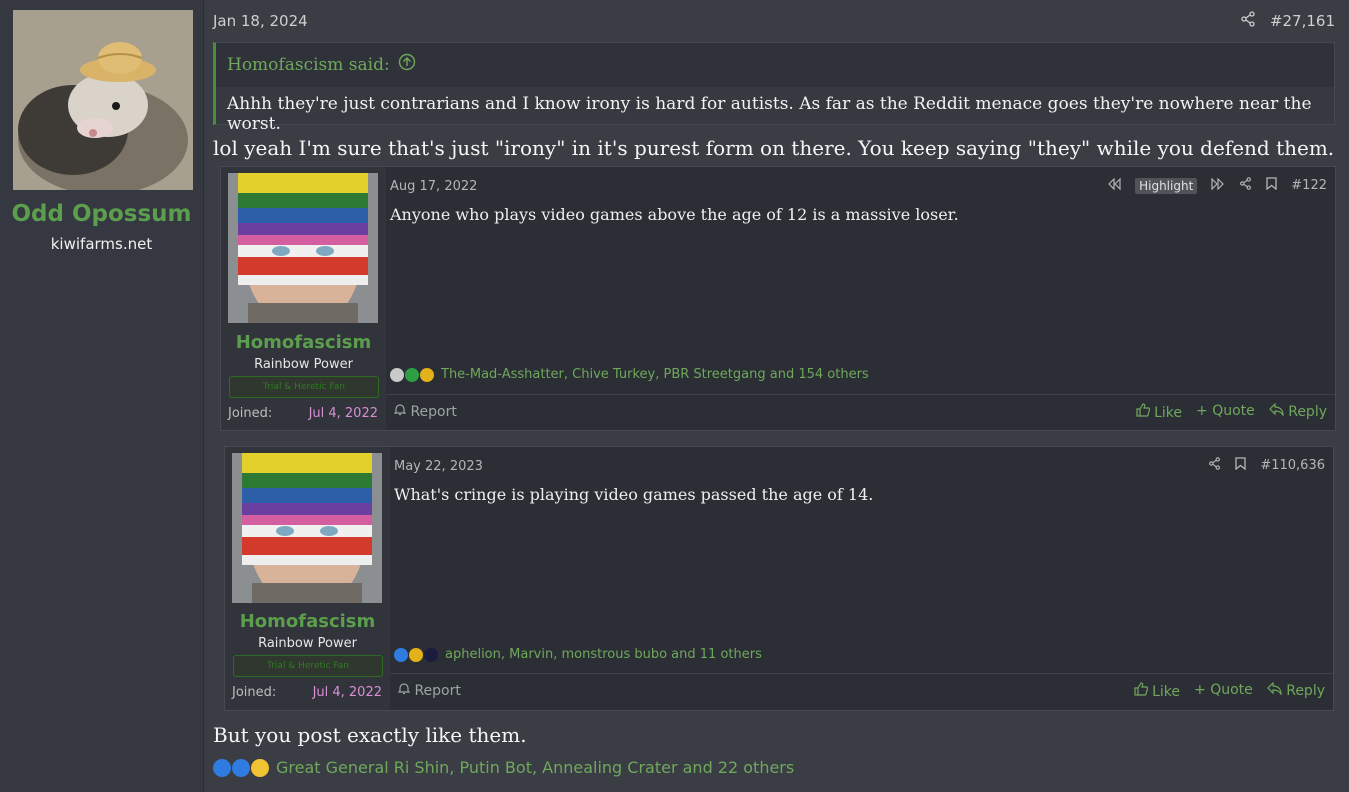  What do you see at coordinates (1166, 185) in the screenshot?
I see `highlight-button: Highlight` at bounding box center [1166, 185].